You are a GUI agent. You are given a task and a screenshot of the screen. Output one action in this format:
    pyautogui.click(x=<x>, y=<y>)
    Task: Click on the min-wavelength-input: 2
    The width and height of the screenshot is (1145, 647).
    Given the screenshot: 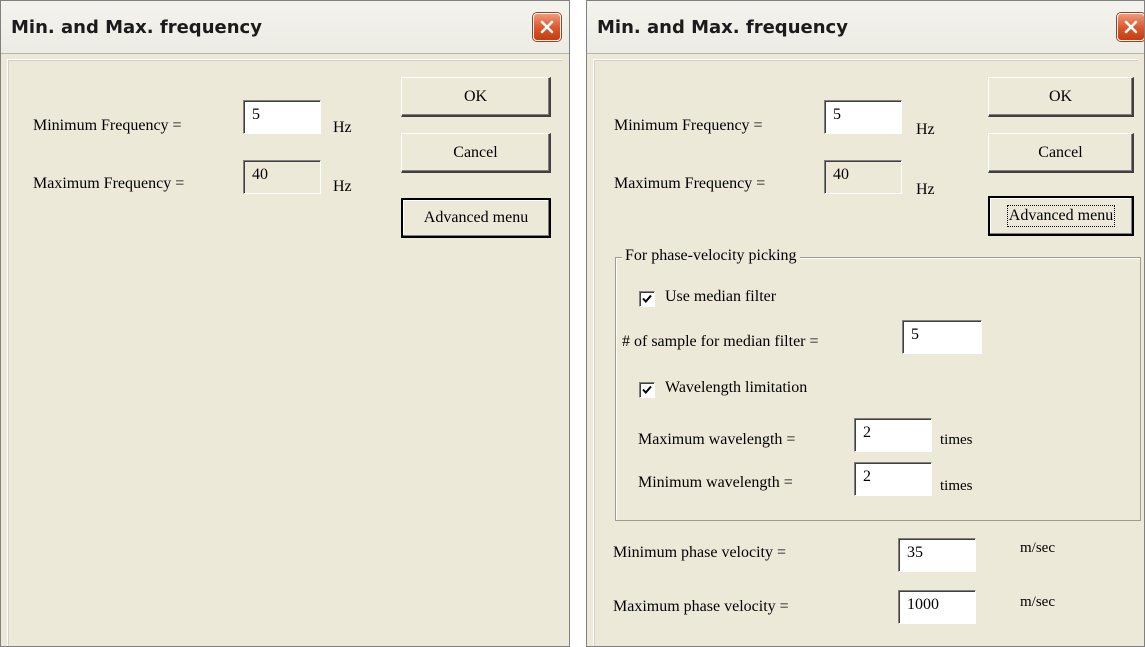 What is the action you would take?
    pyautogui.click(x=893, y=479)
    